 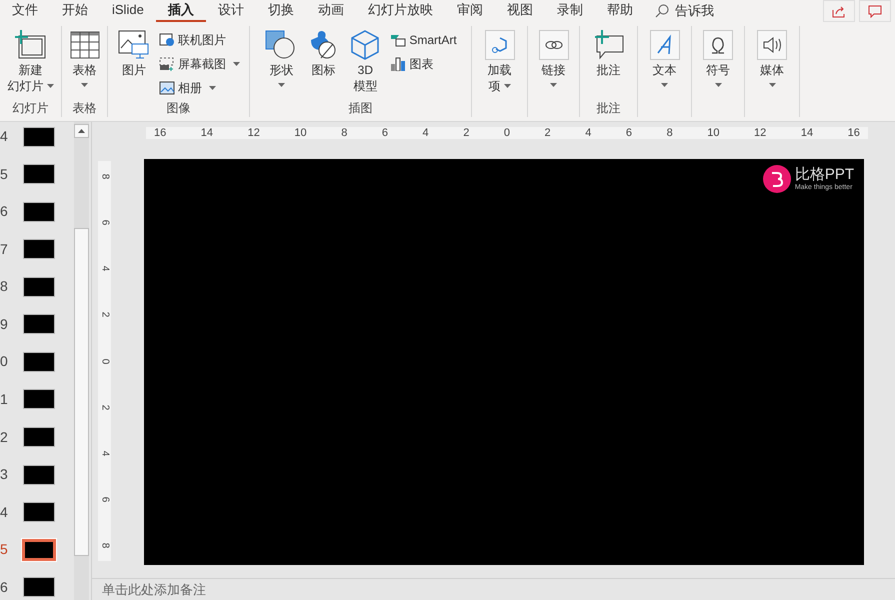 What do you see at coordinates (776, 179) in the screenshot?
I see `logo-icon` at bounding box center [776, 179].